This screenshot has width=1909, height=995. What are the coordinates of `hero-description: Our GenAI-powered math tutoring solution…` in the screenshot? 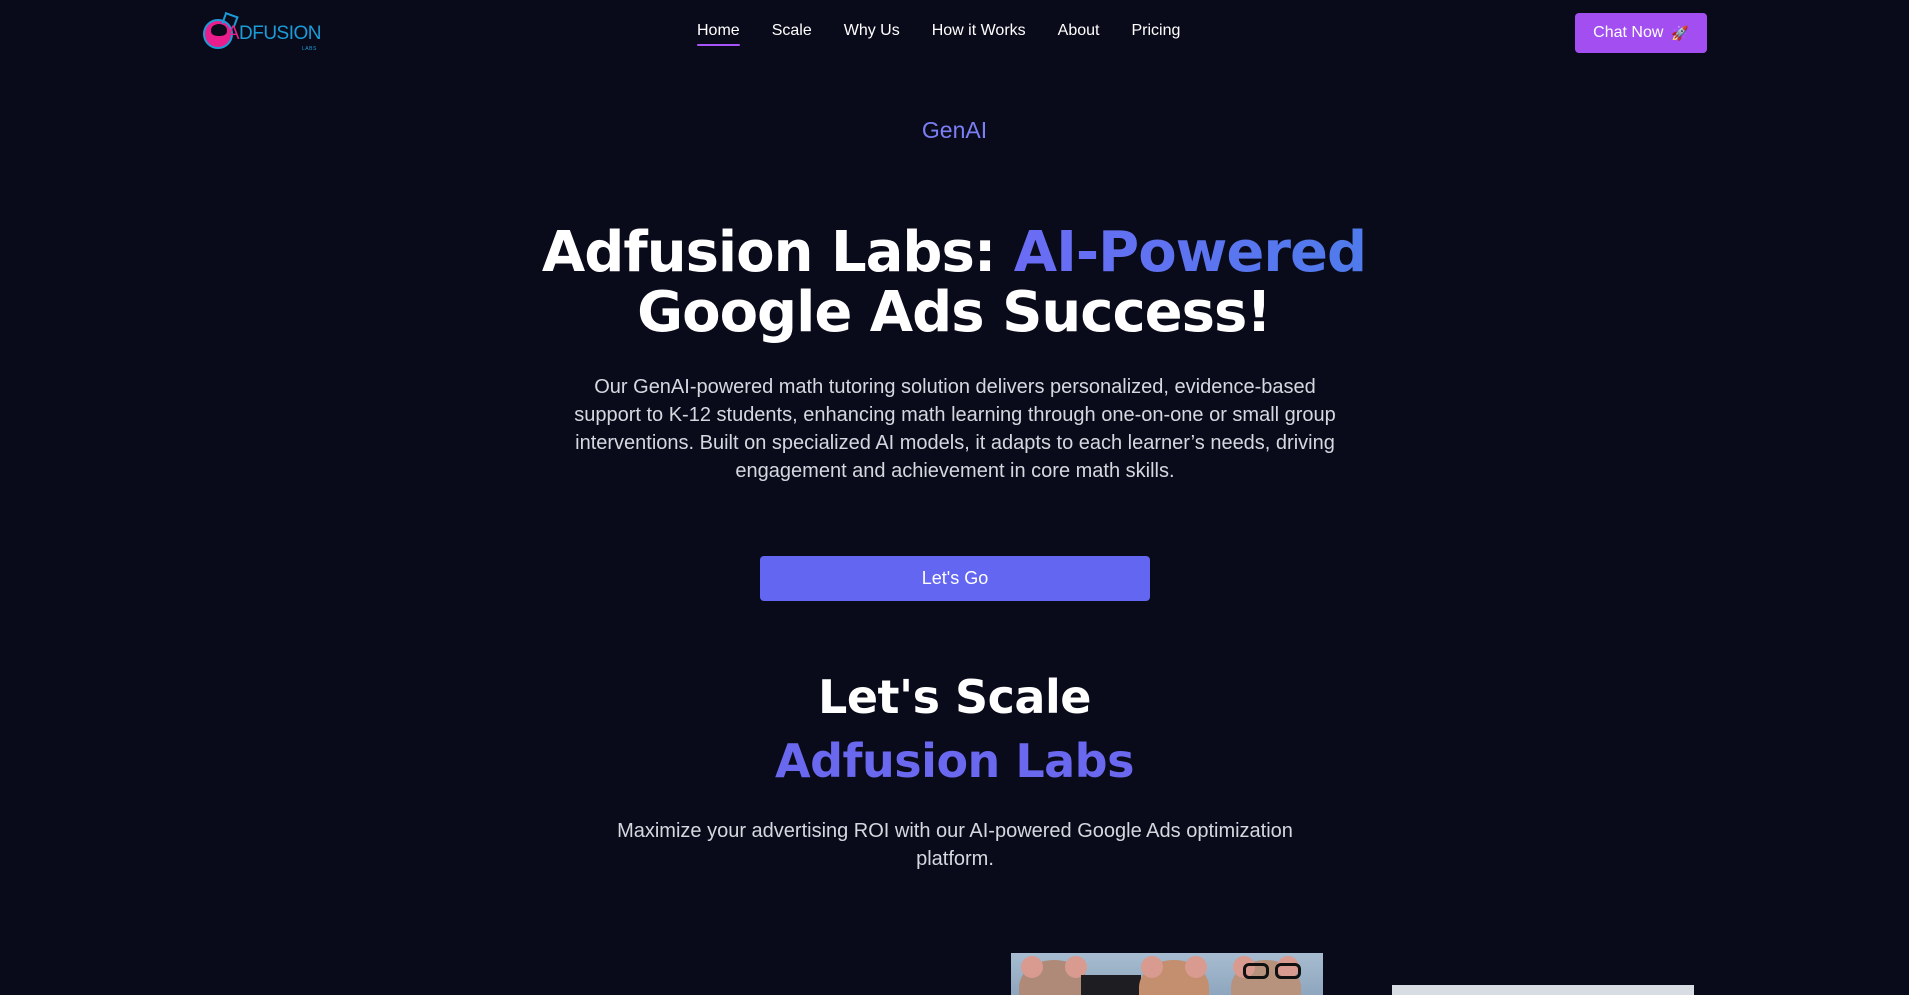 It's located at (955, 429).